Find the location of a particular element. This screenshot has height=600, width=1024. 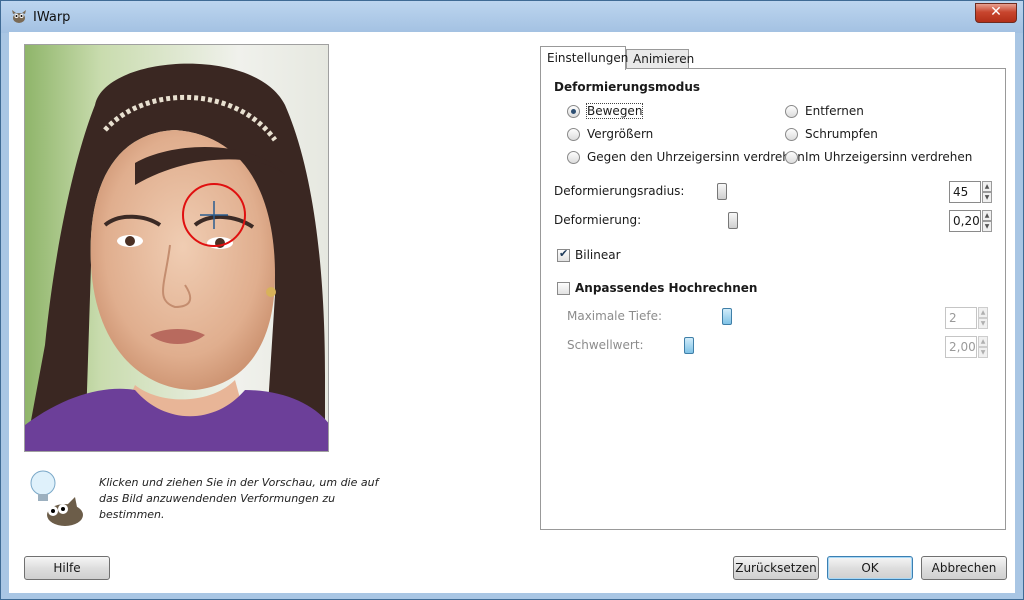

help-button: Hilfe is located at coordinates (67, 568).